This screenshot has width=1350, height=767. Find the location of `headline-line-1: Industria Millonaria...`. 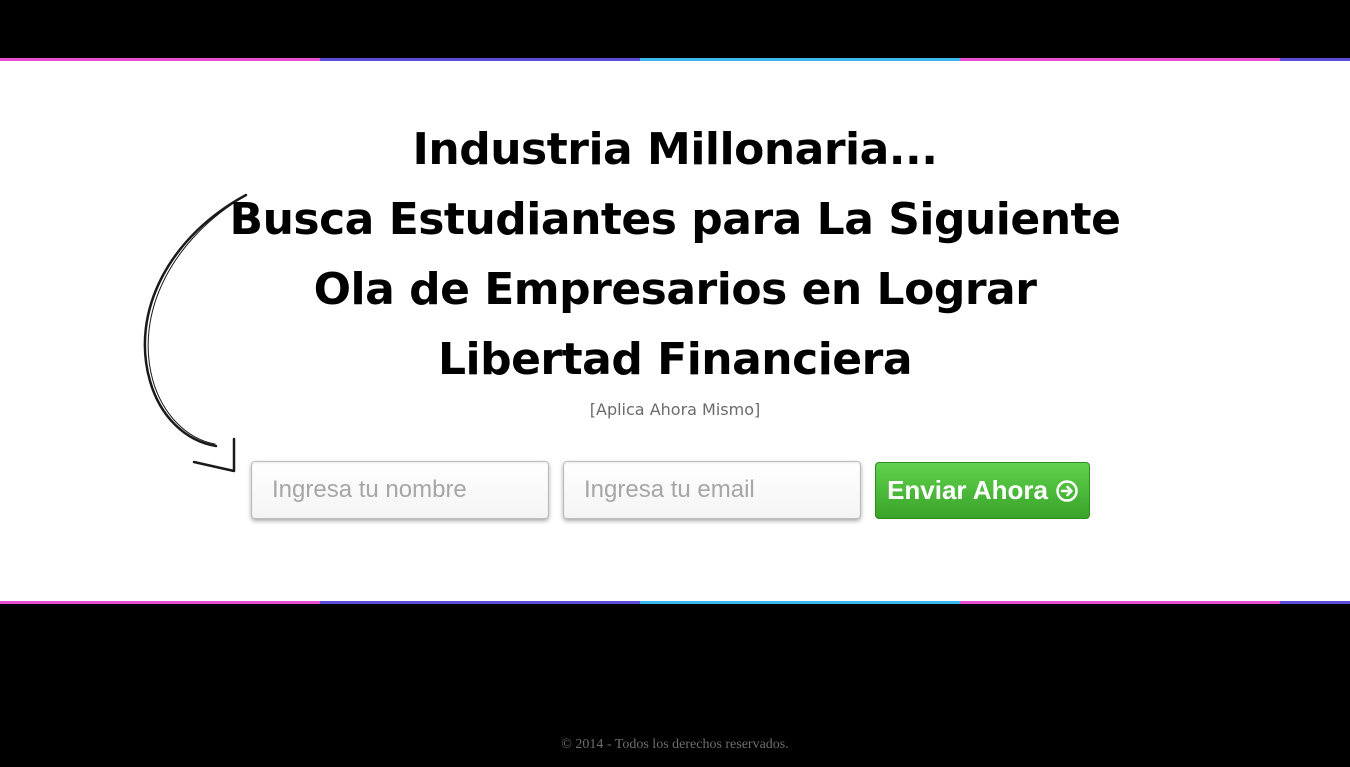

headline-line-1: Industria Millonaria... is located at coordinates (675, 149).